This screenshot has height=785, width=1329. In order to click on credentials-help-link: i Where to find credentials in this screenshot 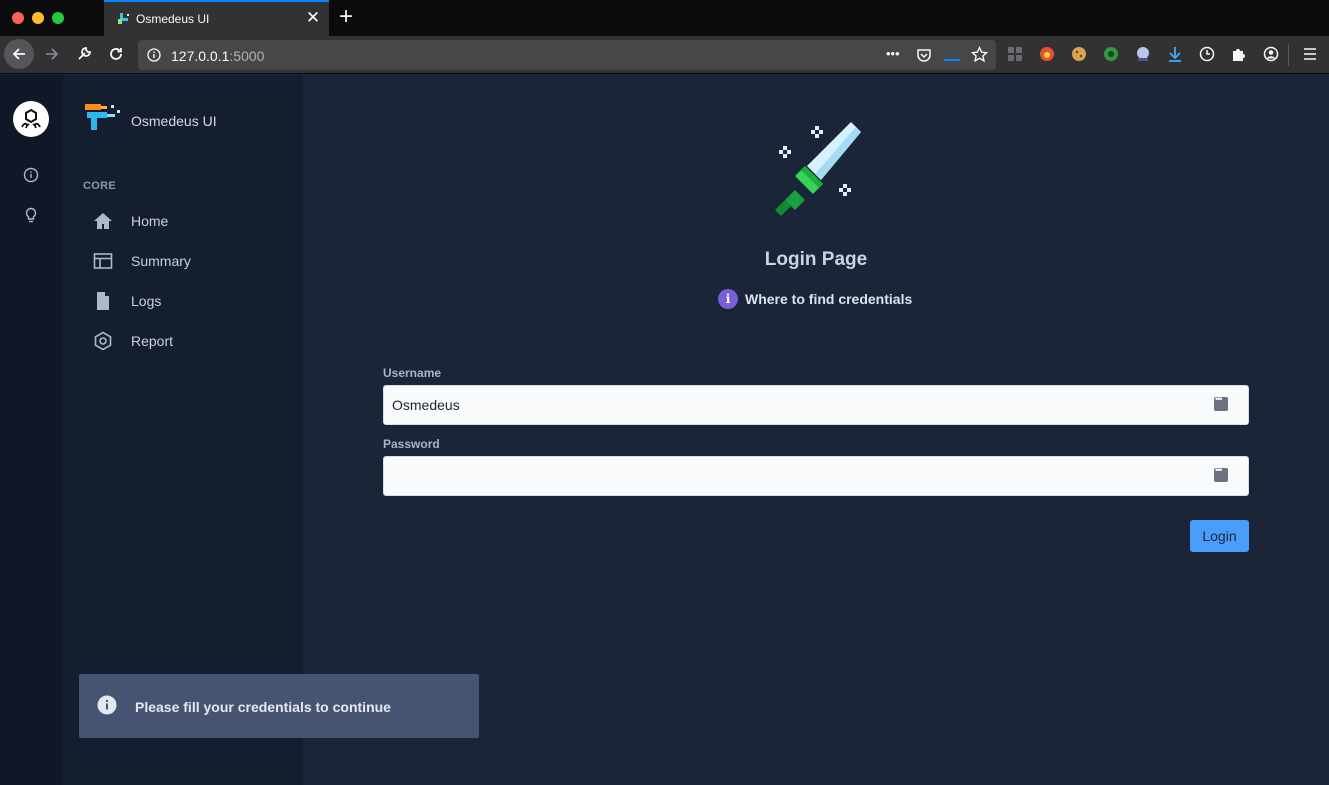, I will do `click(815, 299)`.